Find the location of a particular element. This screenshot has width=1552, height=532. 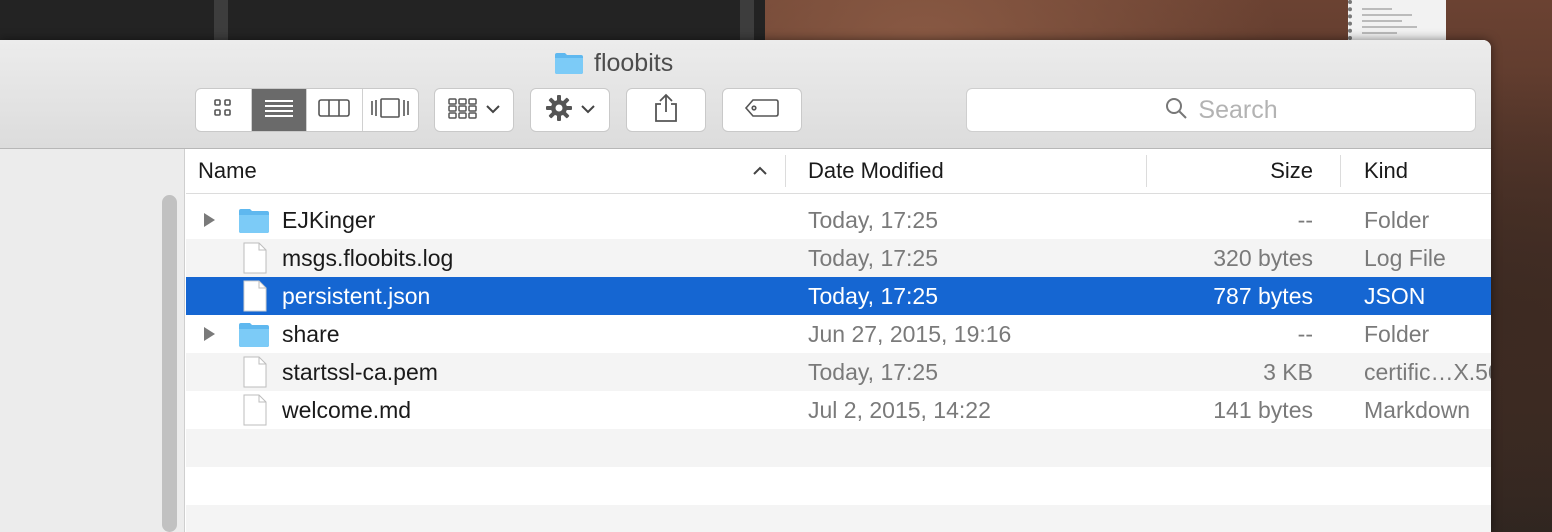

file-date: Jul 2, 2015, 14:22 is located at coordinates (899, 409).